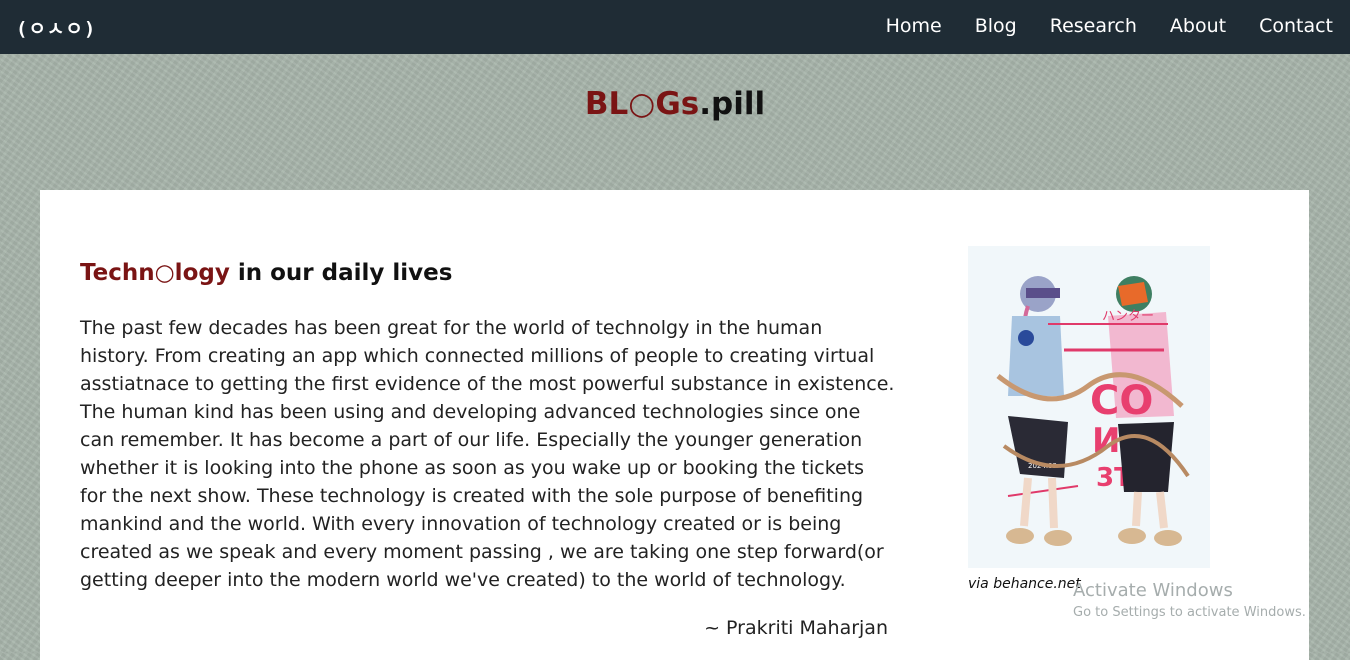  What do you see at coordinates (732, 104) in the screenshot?
I see `site-title-rest: .pill` at bounding box center [732, 104].